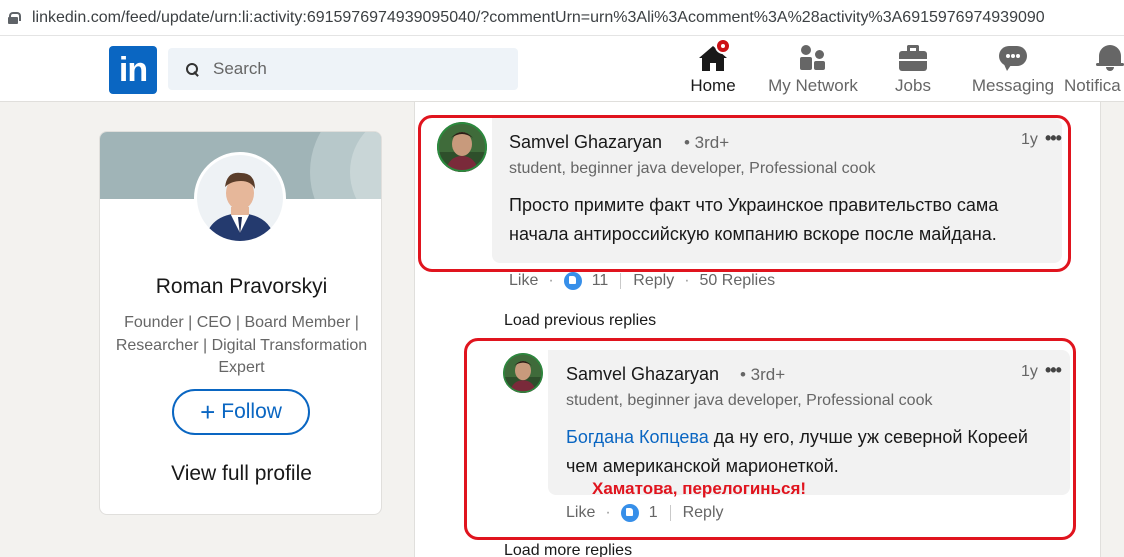 The height and width of the screenshot is (557, 1124). I want to click on comment-author: Samvel Ghazaryan, so click(585, 142).